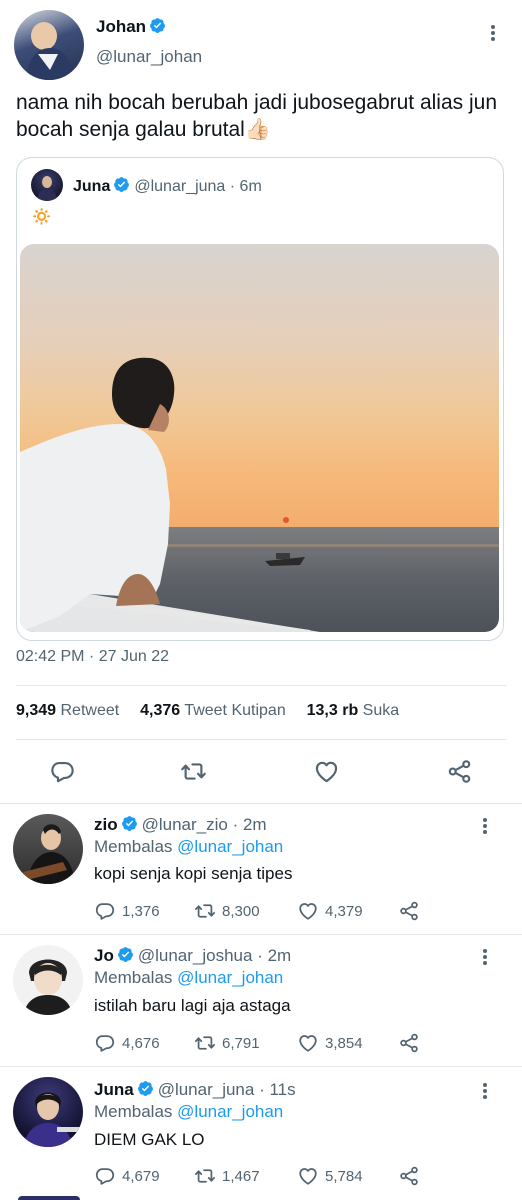  What do you see at coordinates (257, 129) in the screenshot?
I see `thumbs-up-emoji: 👍🏻` at bounding box center [257, 129].